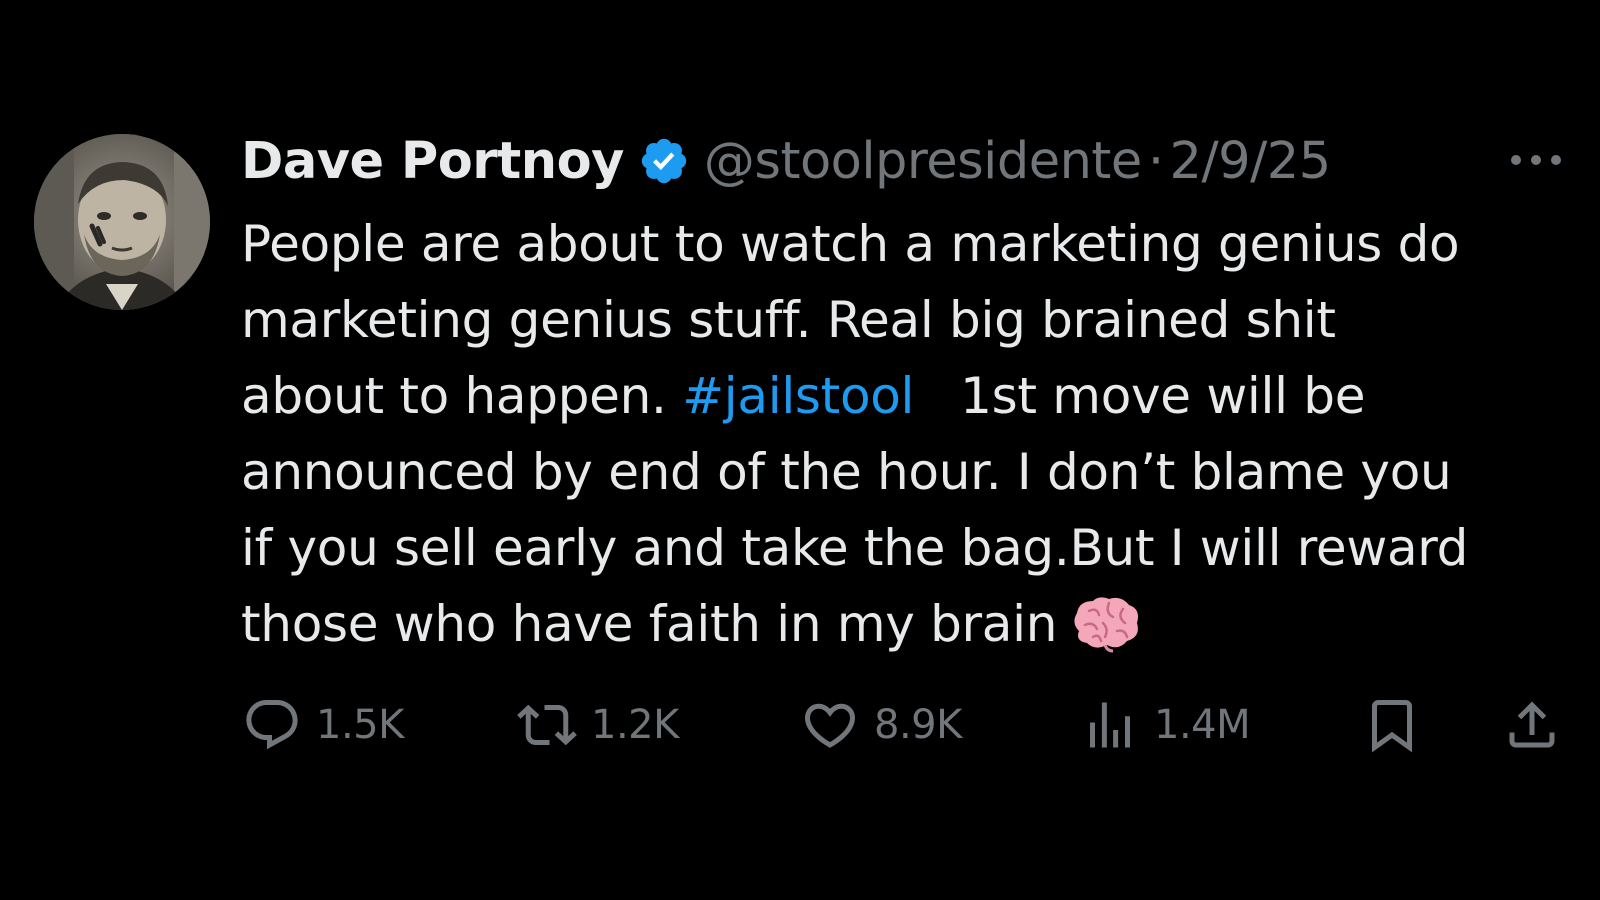 The width and height of the screenshot is (1600, 900). What do you see at coordinates (649, 624) in the screenshot?
I see `tweet-text-segment: those who have faith in my brain` at bounding box center [649, 624].